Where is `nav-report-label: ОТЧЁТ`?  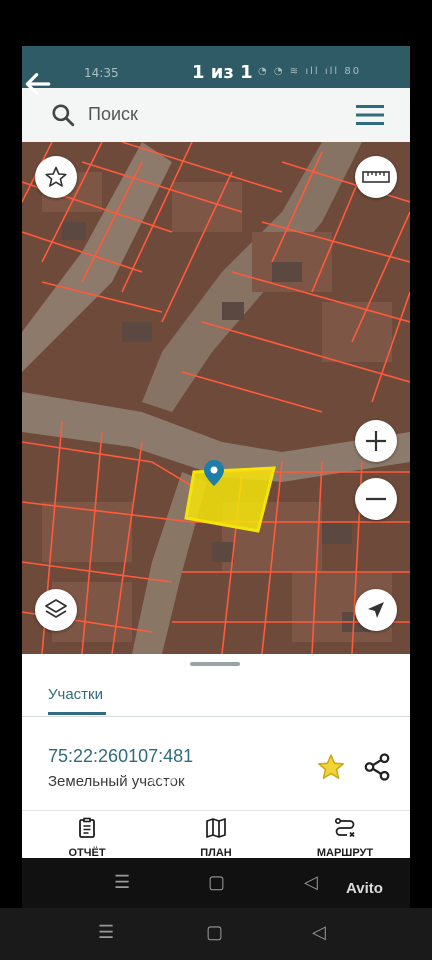
nav-report-label: ОТЧЁТ is located at coordinates (87, 852).